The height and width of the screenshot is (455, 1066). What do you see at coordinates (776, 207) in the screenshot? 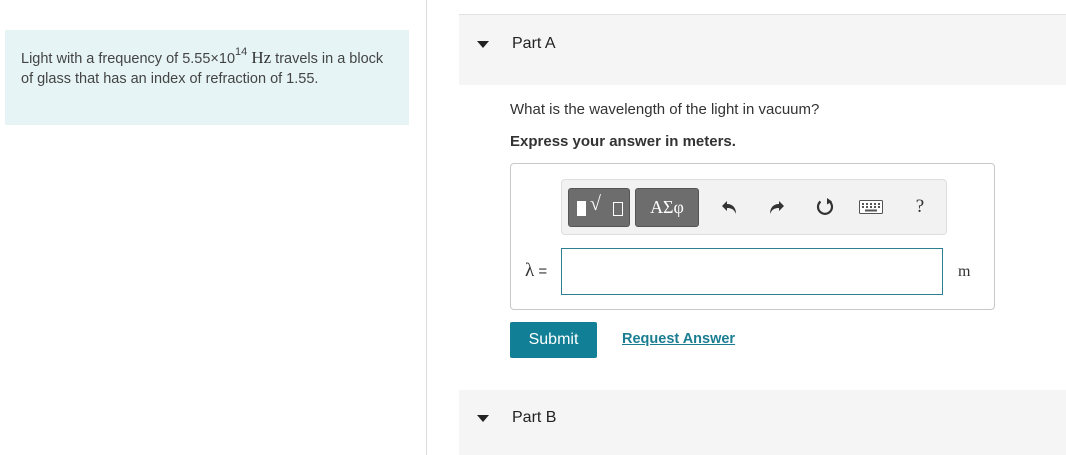
I see `redo-icon` at bounding box center [776, 207].